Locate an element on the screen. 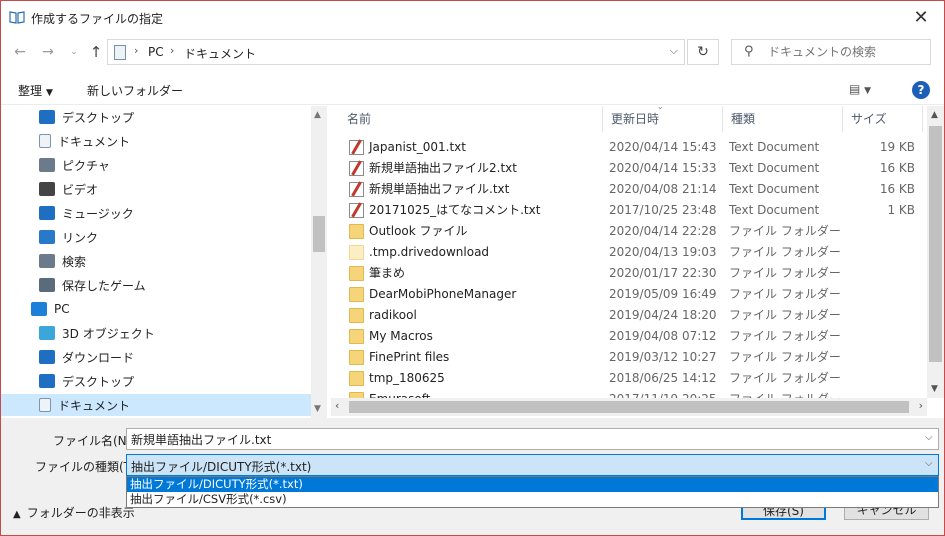  file-size: 16 KB is located at coordinates (897, 168).